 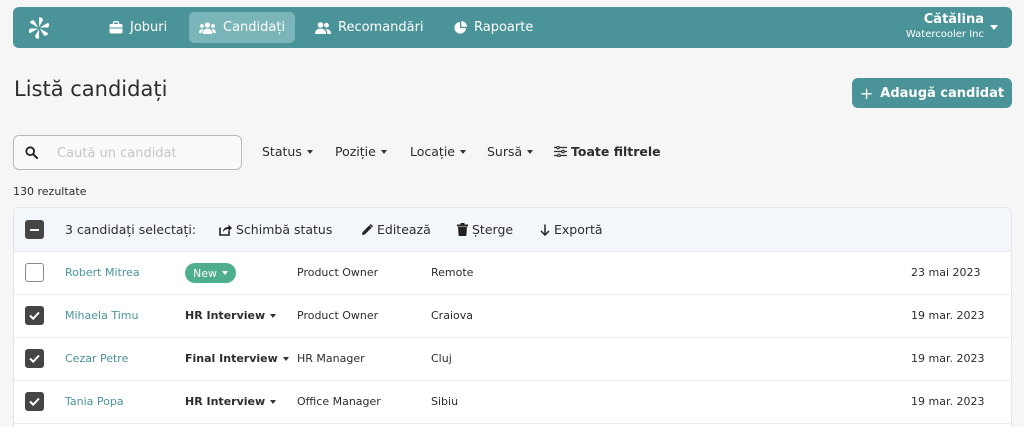 What do you see at coordinates (339, 401) in the screenshot?
I see `candidate-position: Office Manager` at bounding box center [339, 401].